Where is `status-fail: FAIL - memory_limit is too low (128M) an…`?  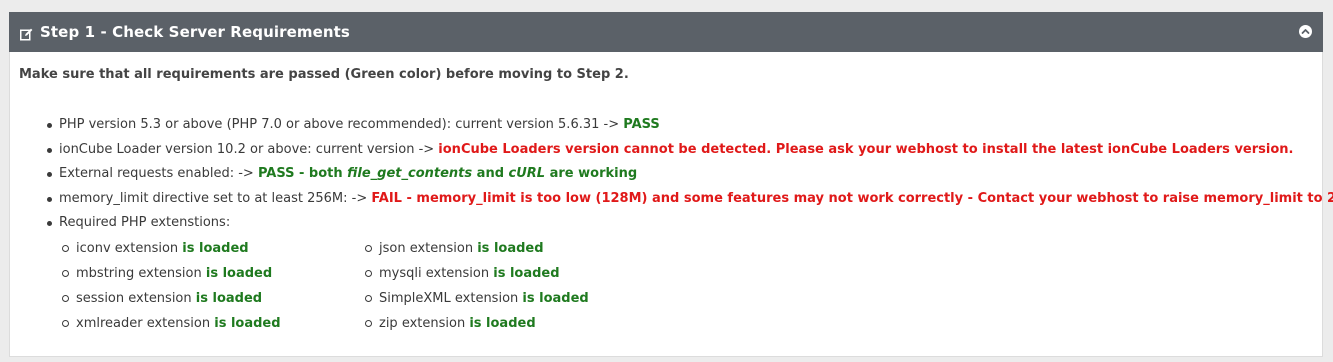
status-fail: FAIL - memory_limit is too low (128M) an… is located at coordinates (852, 198).